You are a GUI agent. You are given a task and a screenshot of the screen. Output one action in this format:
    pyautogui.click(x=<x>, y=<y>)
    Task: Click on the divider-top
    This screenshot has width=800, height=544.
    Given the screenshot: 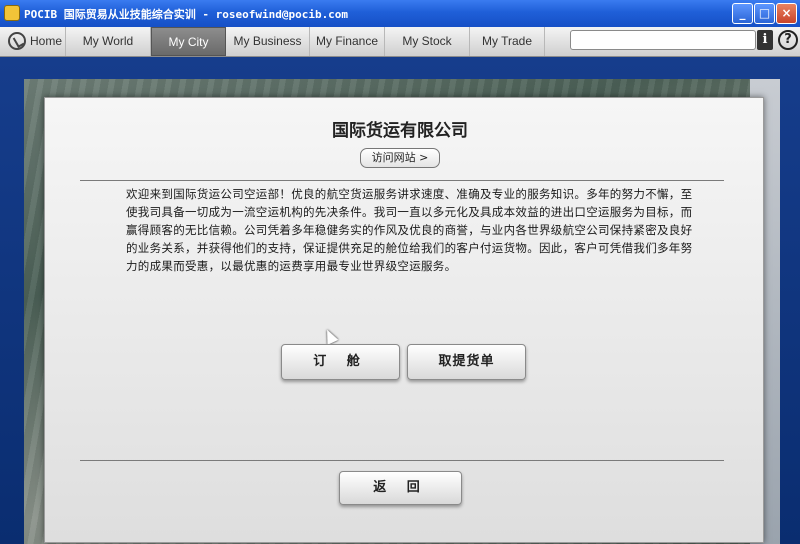 What is the action you would take?
    pyautogui.click(x=402, y=180)
    